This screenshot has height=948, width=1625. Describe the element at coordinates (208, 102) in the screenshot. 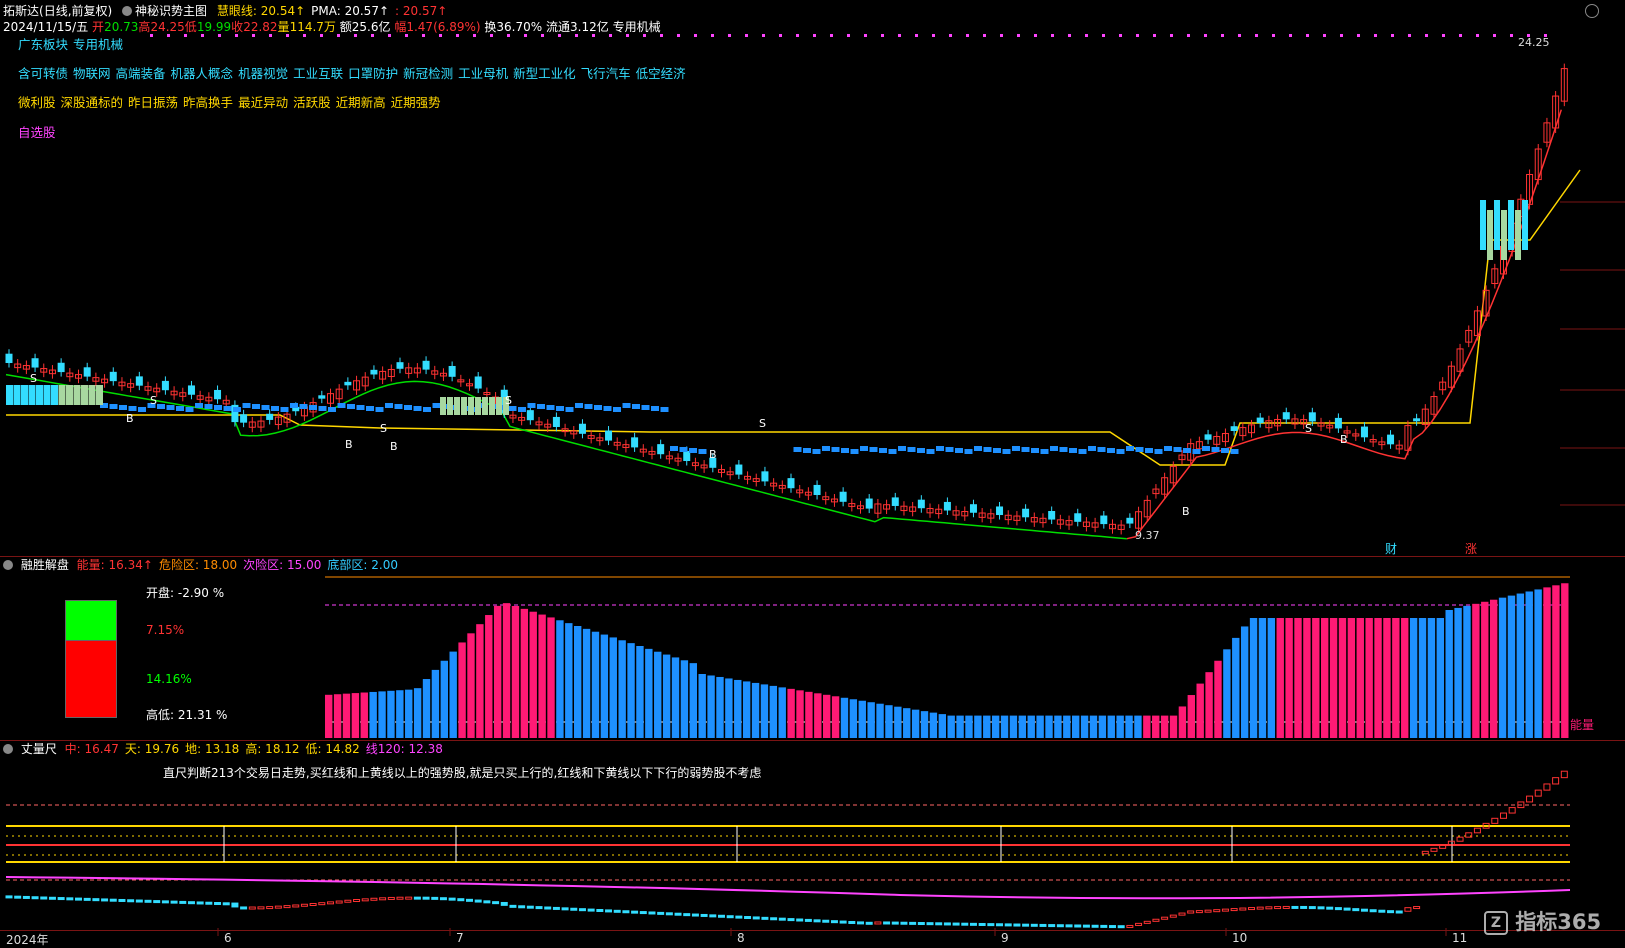

I see `concept-tag: 昨高换手` at that location.